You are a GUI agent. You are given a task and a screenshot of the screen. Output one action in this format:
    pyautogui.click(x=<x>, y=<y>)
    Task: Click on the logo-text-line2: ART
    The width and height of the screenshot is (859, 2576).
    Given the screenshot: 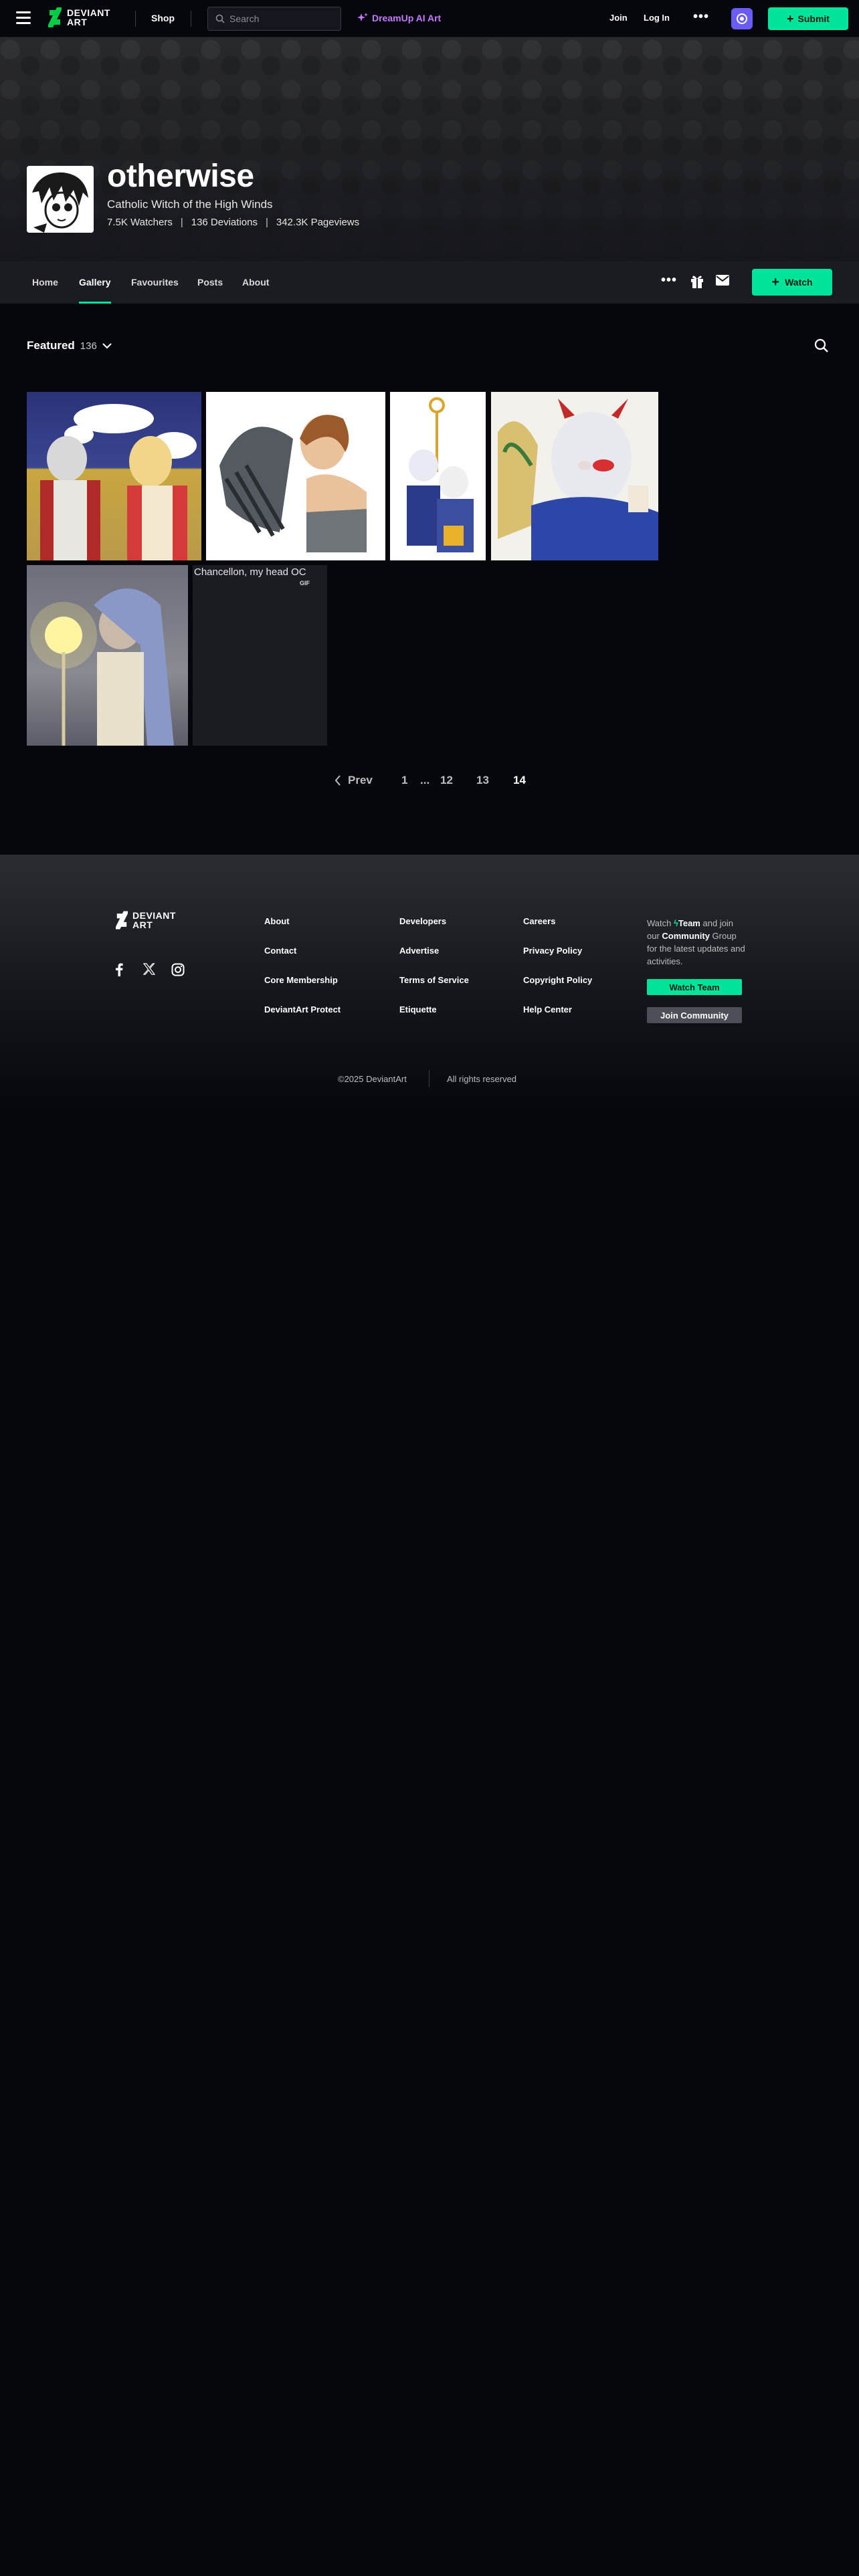 What is the action you would take?
    pyautogui.click(x=77, y=22)
    